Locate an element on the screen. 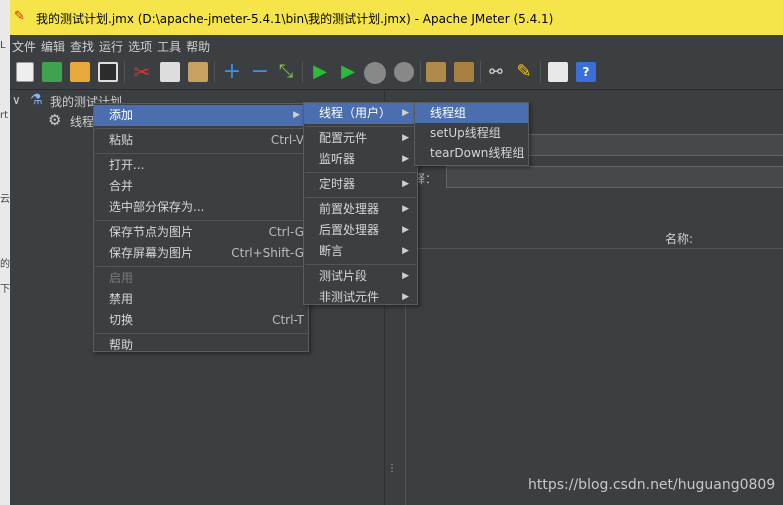 The image size is (783, 505). toggle-icon: ⤡ is located at coordinates (286, 72).